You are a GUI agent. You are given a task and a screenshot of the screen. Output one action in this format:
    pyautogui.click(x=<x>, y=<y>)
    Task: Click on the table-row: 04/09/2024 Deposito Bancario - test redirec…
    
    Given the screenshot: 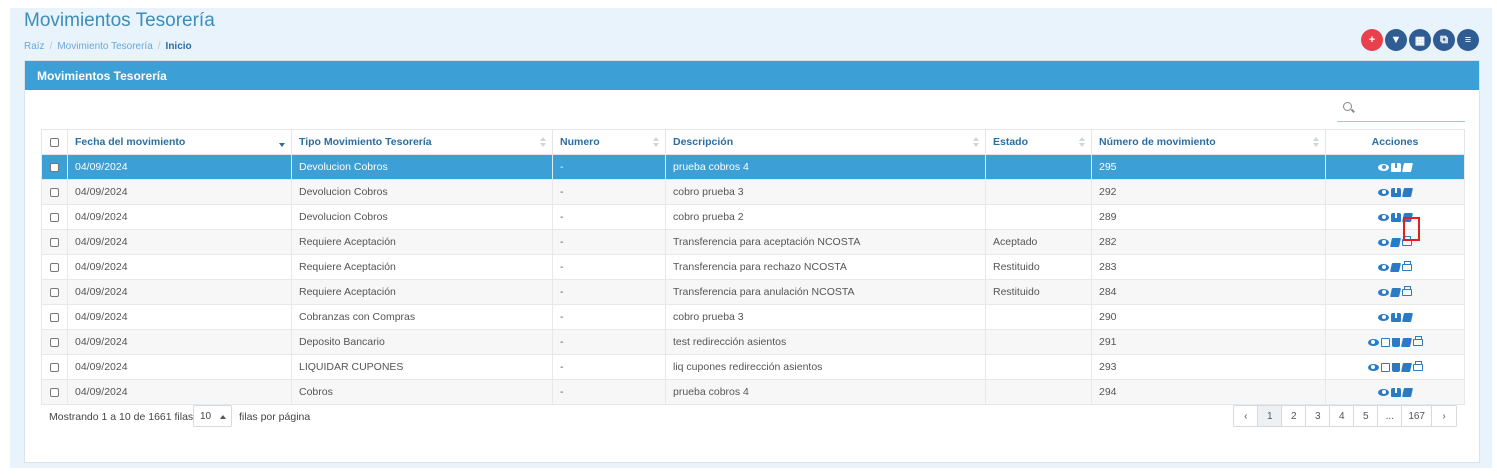 What is the action you would take?
    pyautogui.click(x=753, y=342)
    